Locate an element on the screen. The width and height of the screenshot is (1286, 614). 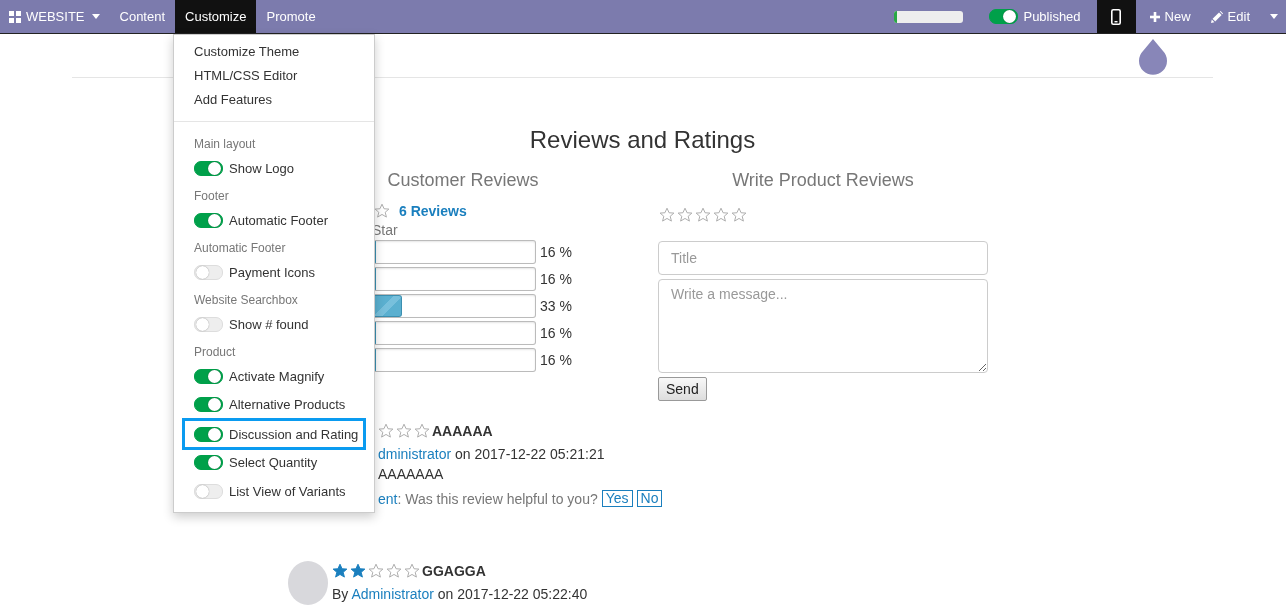
menu-item: Customize Theme is located at coordinates (237, 52).